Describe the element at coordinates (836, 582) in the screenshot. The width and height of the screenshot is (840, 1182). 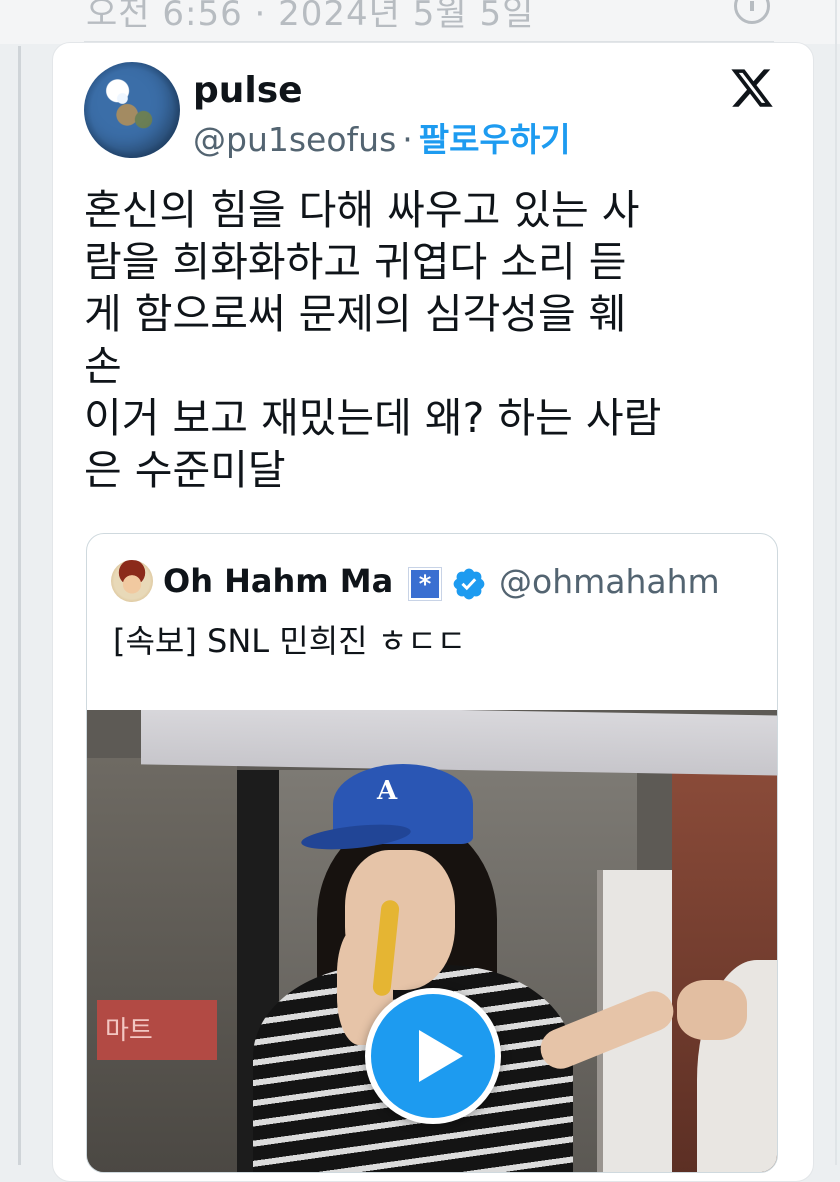
I see `page-edge` at that location.